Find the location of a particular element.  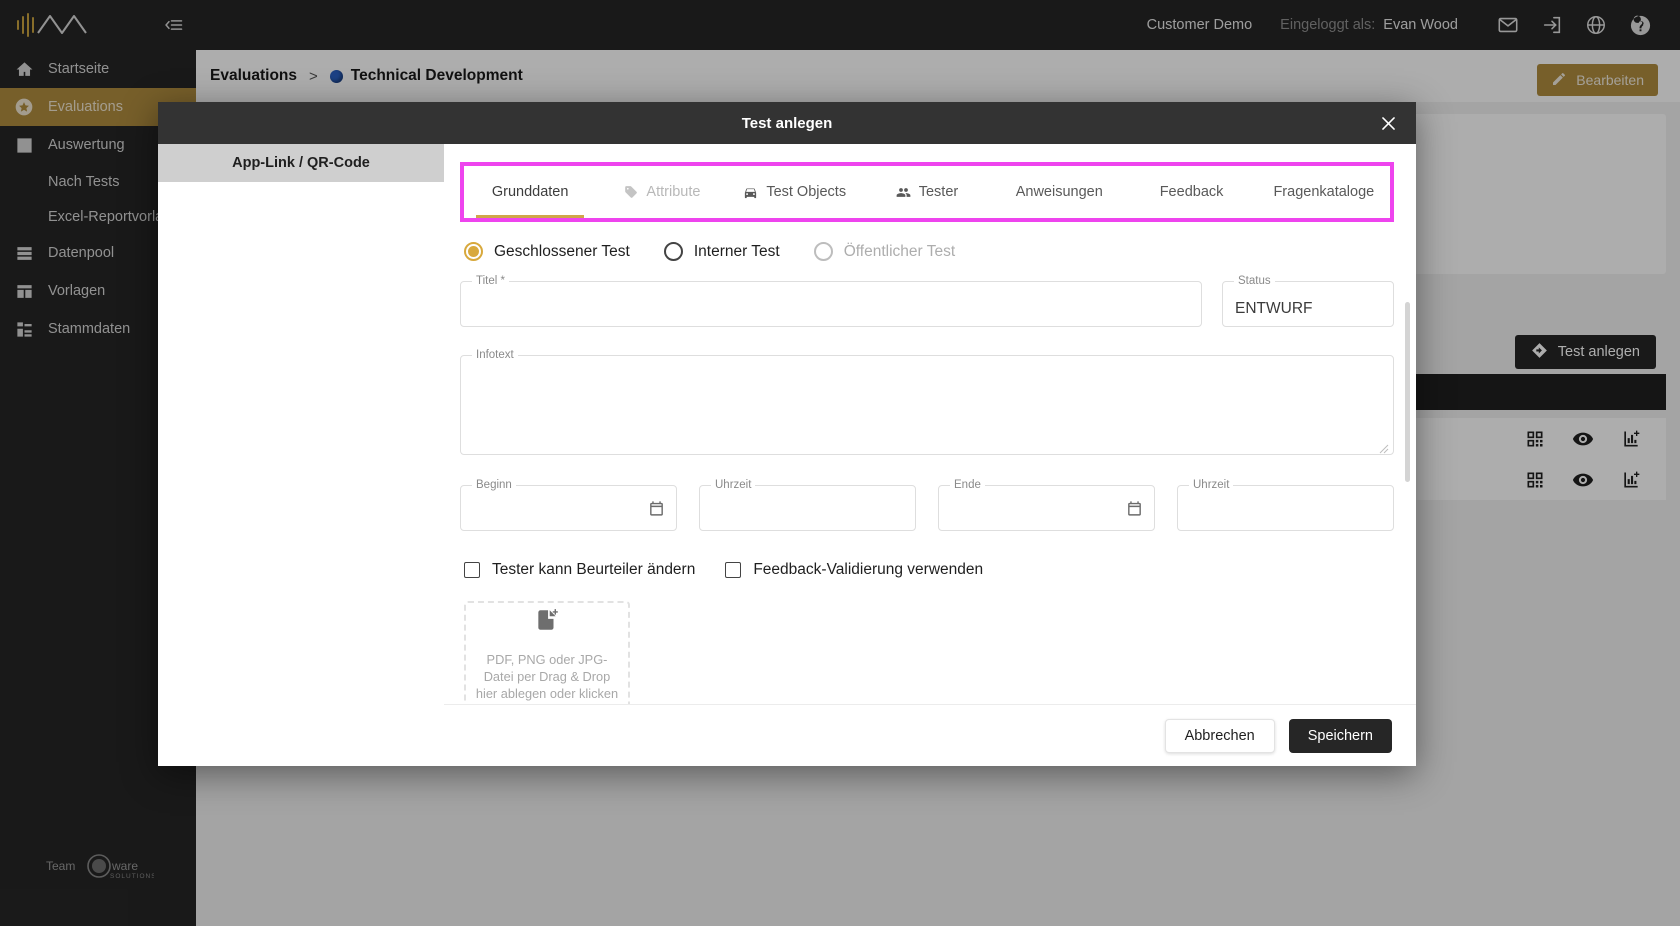

tab-active-underline is located at coordinates (530, 216).